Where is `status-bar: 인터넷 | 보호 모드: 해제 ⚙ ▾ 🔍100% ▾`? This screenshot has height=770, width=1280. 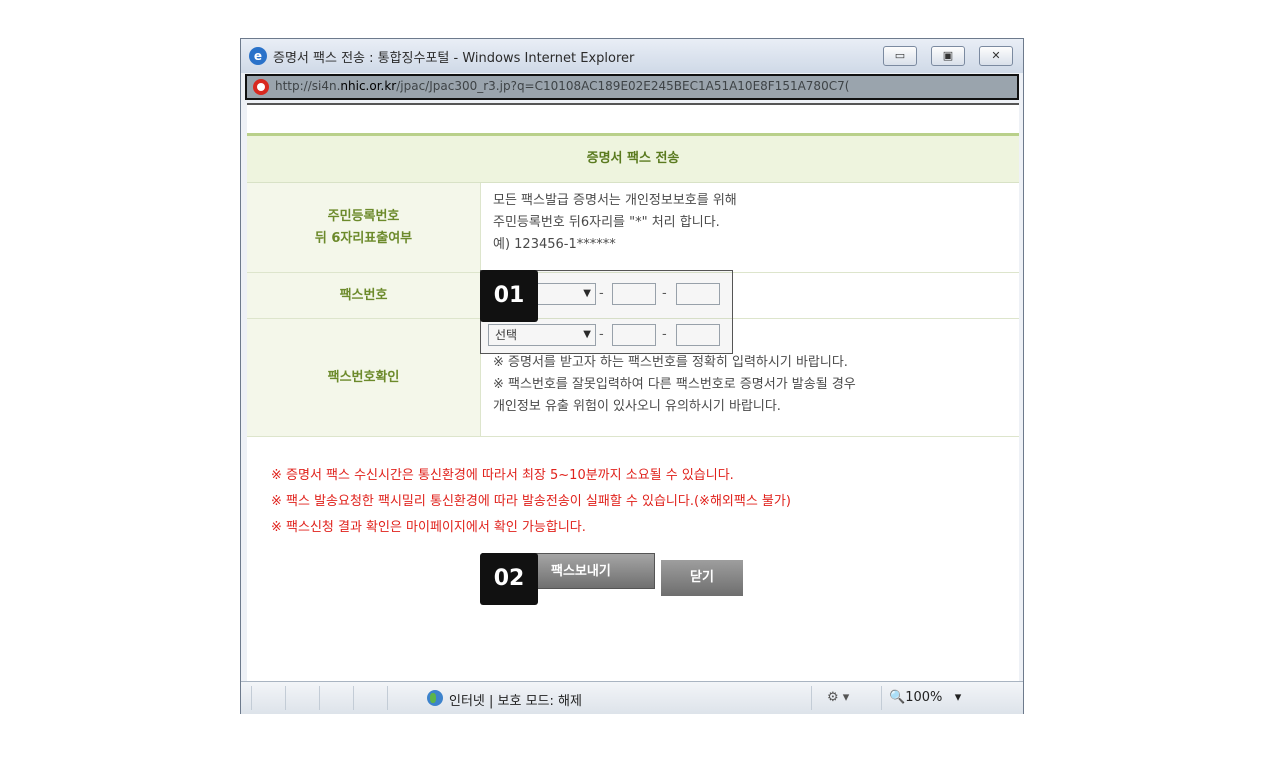 status-bar: 인터넷 | 보호 모드: 해제 ⚙ ▾ 🔍100% ▾ is located at coordinates (632, 697).